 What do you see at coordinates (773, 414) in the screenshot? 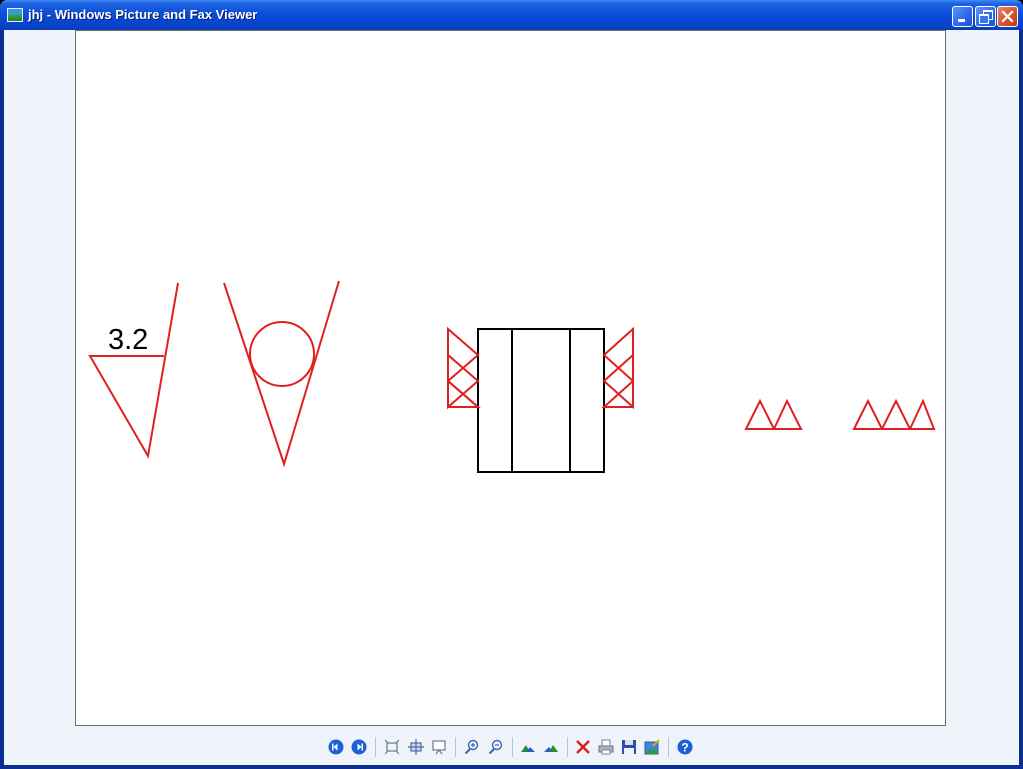
I see `double-triangle-symbol` at bounding box center [773, 414].